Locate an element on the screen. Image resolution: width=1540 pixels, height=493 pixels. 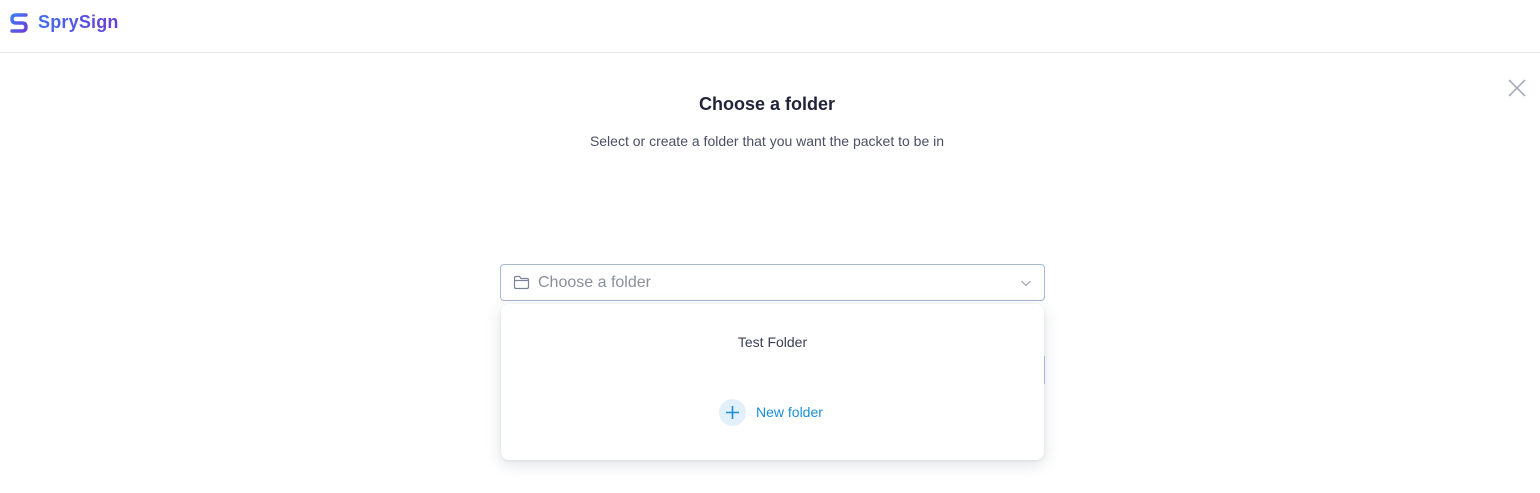
app-header: SprySign is located at coordinates (770, 26).